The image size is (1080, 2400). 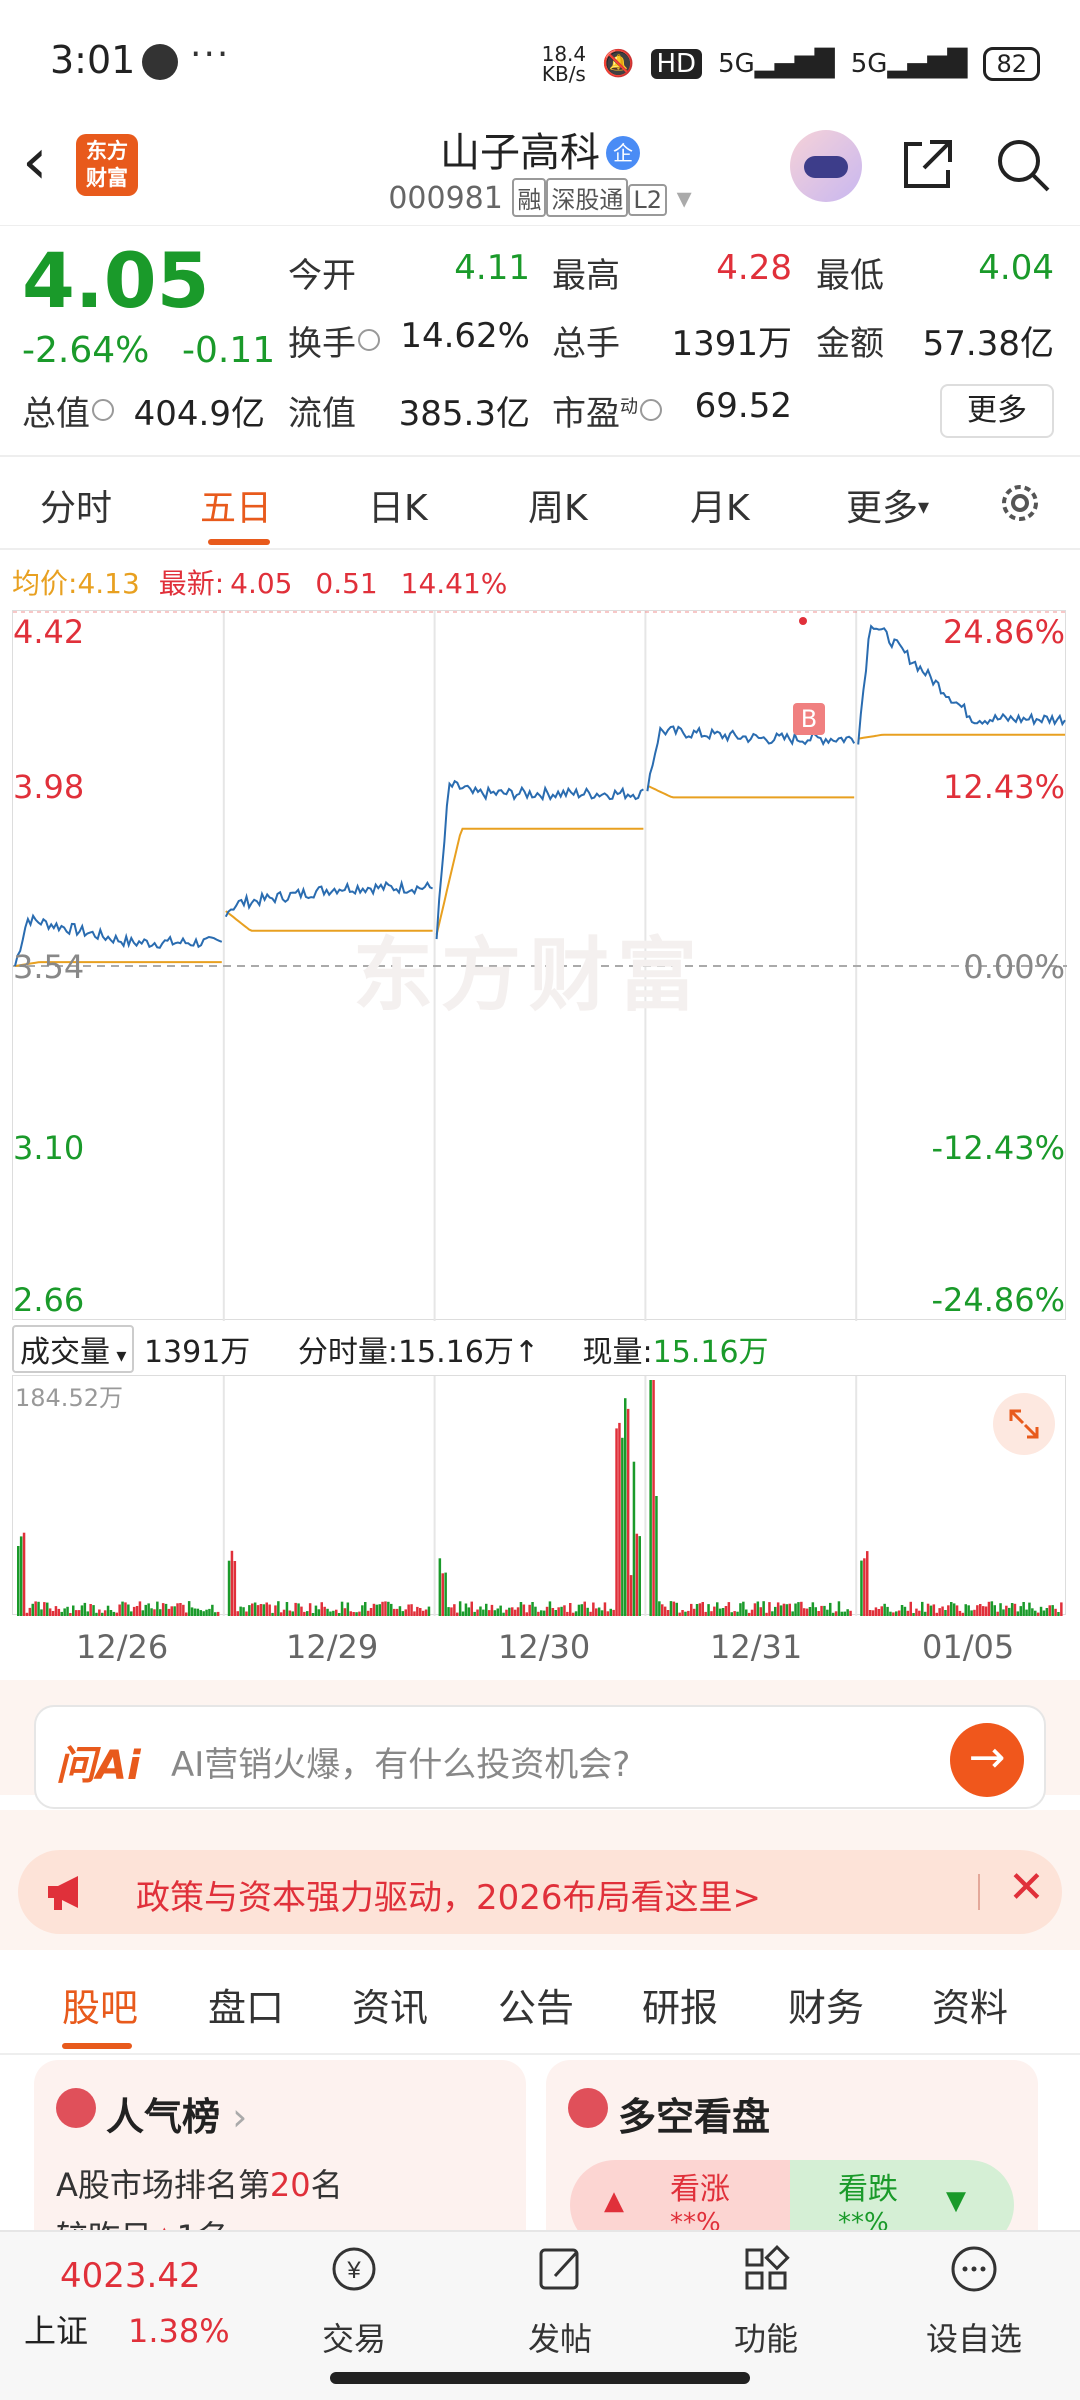 What do you see at coordinates (694, 2117) in the screenshot?
I see `bull-bear-title: 多空看盘` at bounding box center [694, 2117].